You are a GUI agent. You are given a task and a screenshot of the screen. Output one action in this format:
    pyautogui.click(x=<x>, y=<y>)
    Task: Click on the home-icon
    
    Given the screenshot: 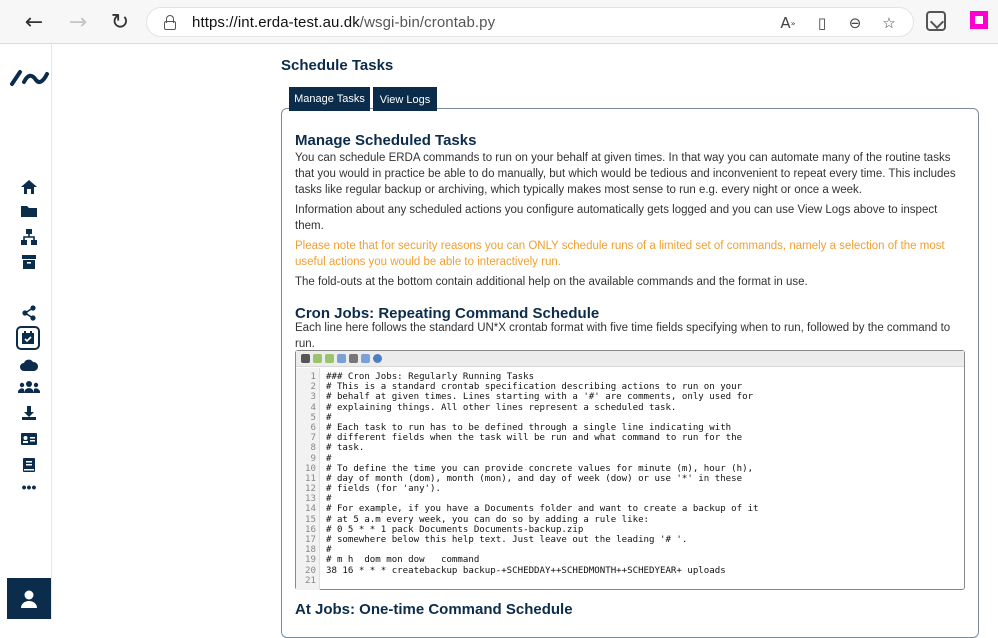 What is the action you would take?
    pyautogui.click(x=29, y=187)
    